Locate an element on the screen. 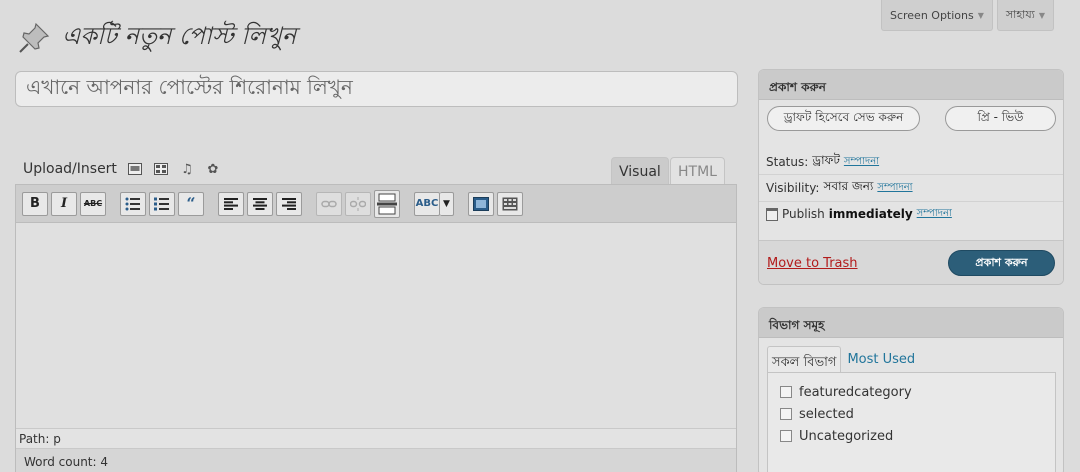  more-tag-icon is located at coordinates (387, 203).